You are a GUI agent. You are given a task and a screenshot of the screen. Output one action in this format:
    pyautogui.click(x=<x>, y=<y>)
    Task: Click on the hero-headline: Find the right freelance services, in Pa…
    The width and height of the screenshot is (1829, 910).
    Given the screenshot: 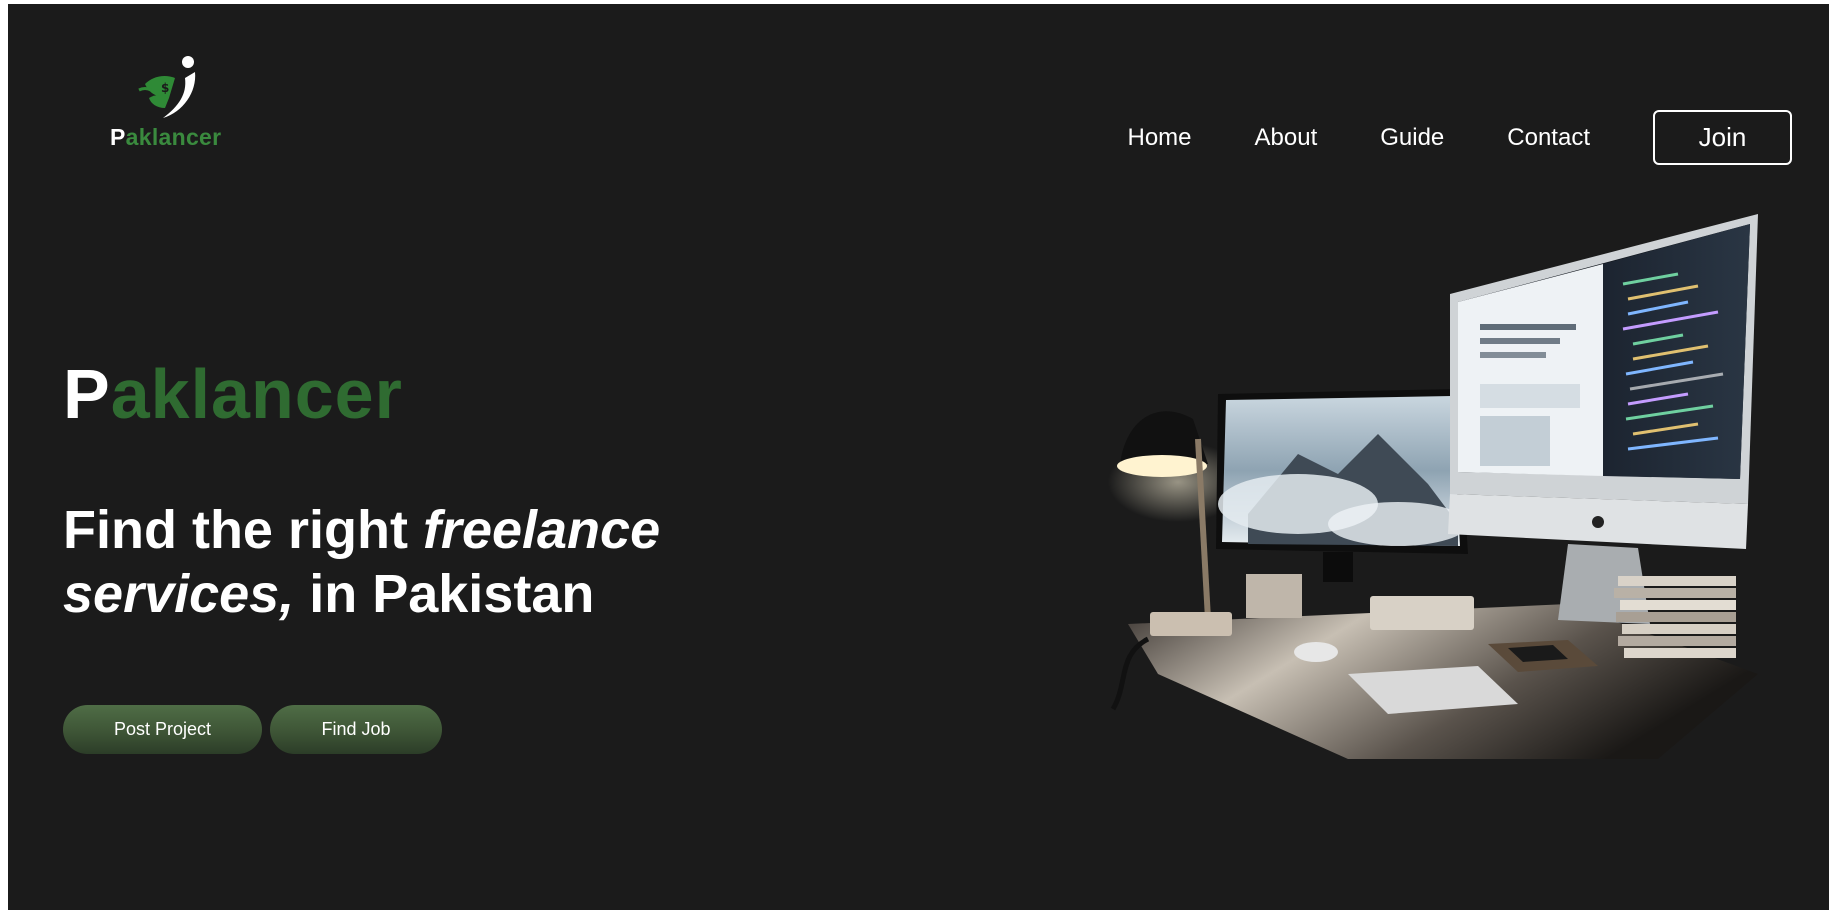 What is the action you would take?
    pyautogui.click(x=362, y=562)
    